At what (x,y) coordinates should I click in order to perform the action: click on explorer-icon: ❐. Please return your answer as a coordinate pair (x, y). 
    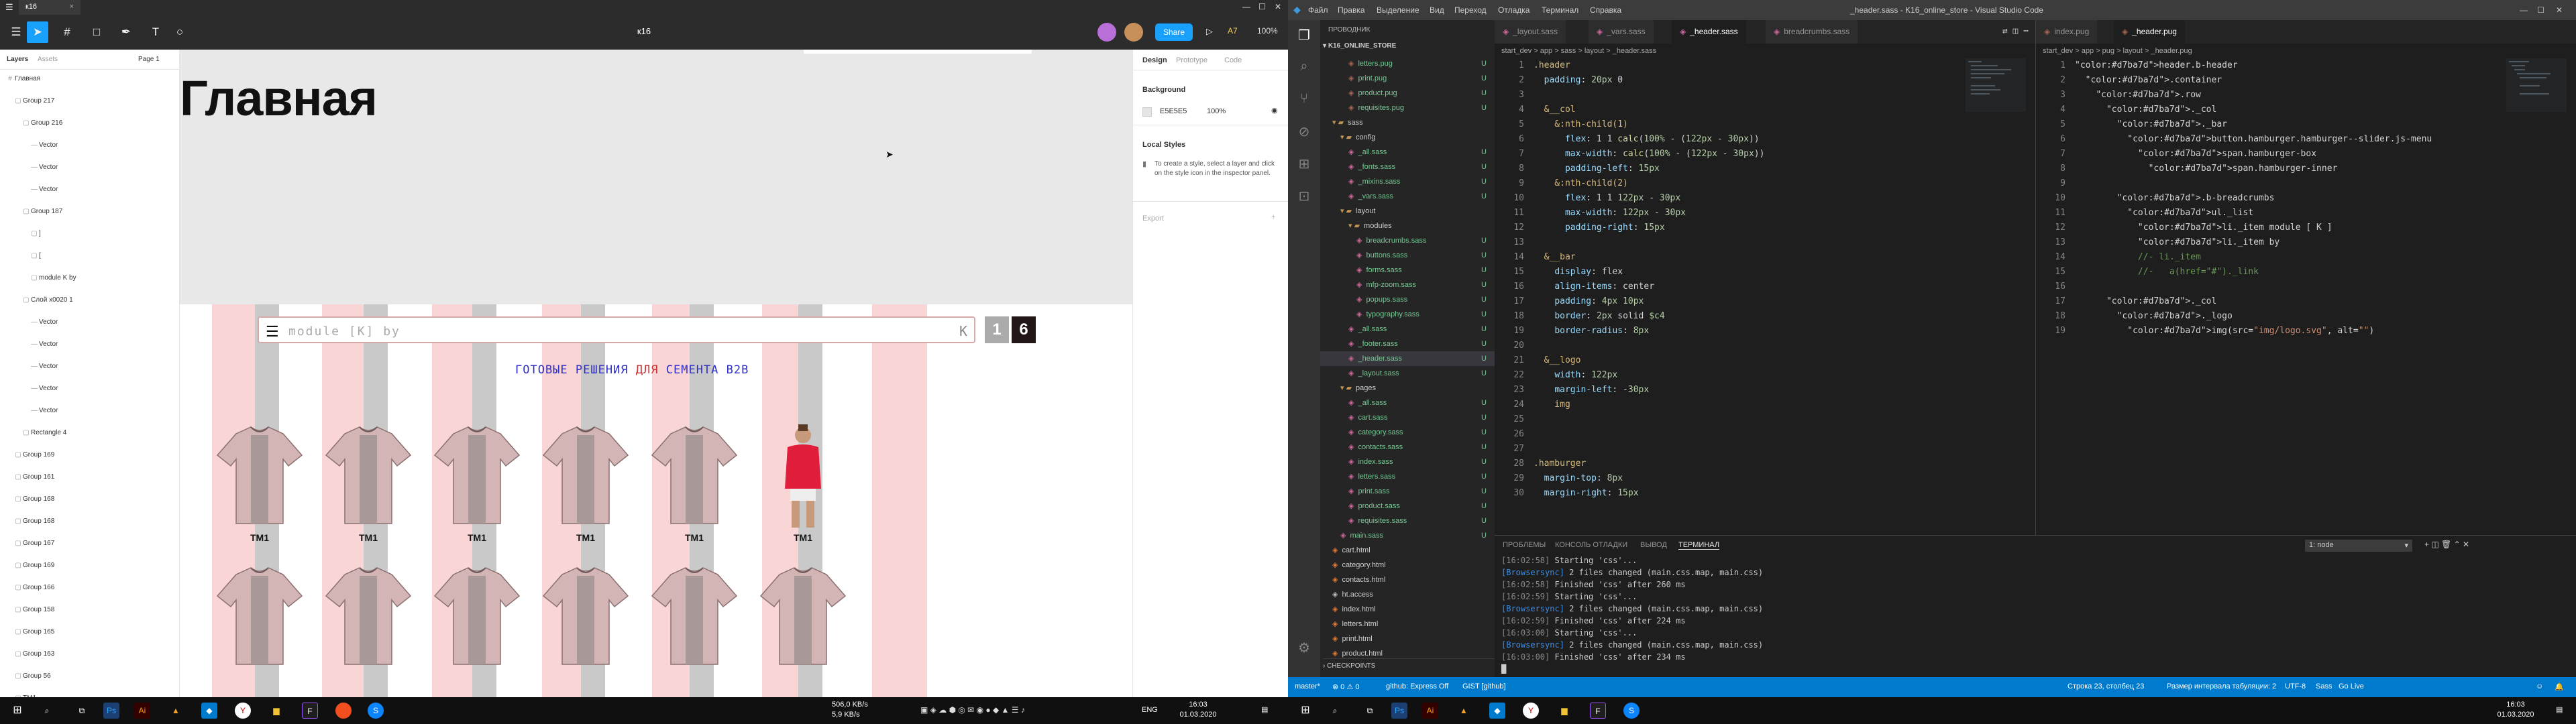
    Looking at the image, I should click on (1304, 36).